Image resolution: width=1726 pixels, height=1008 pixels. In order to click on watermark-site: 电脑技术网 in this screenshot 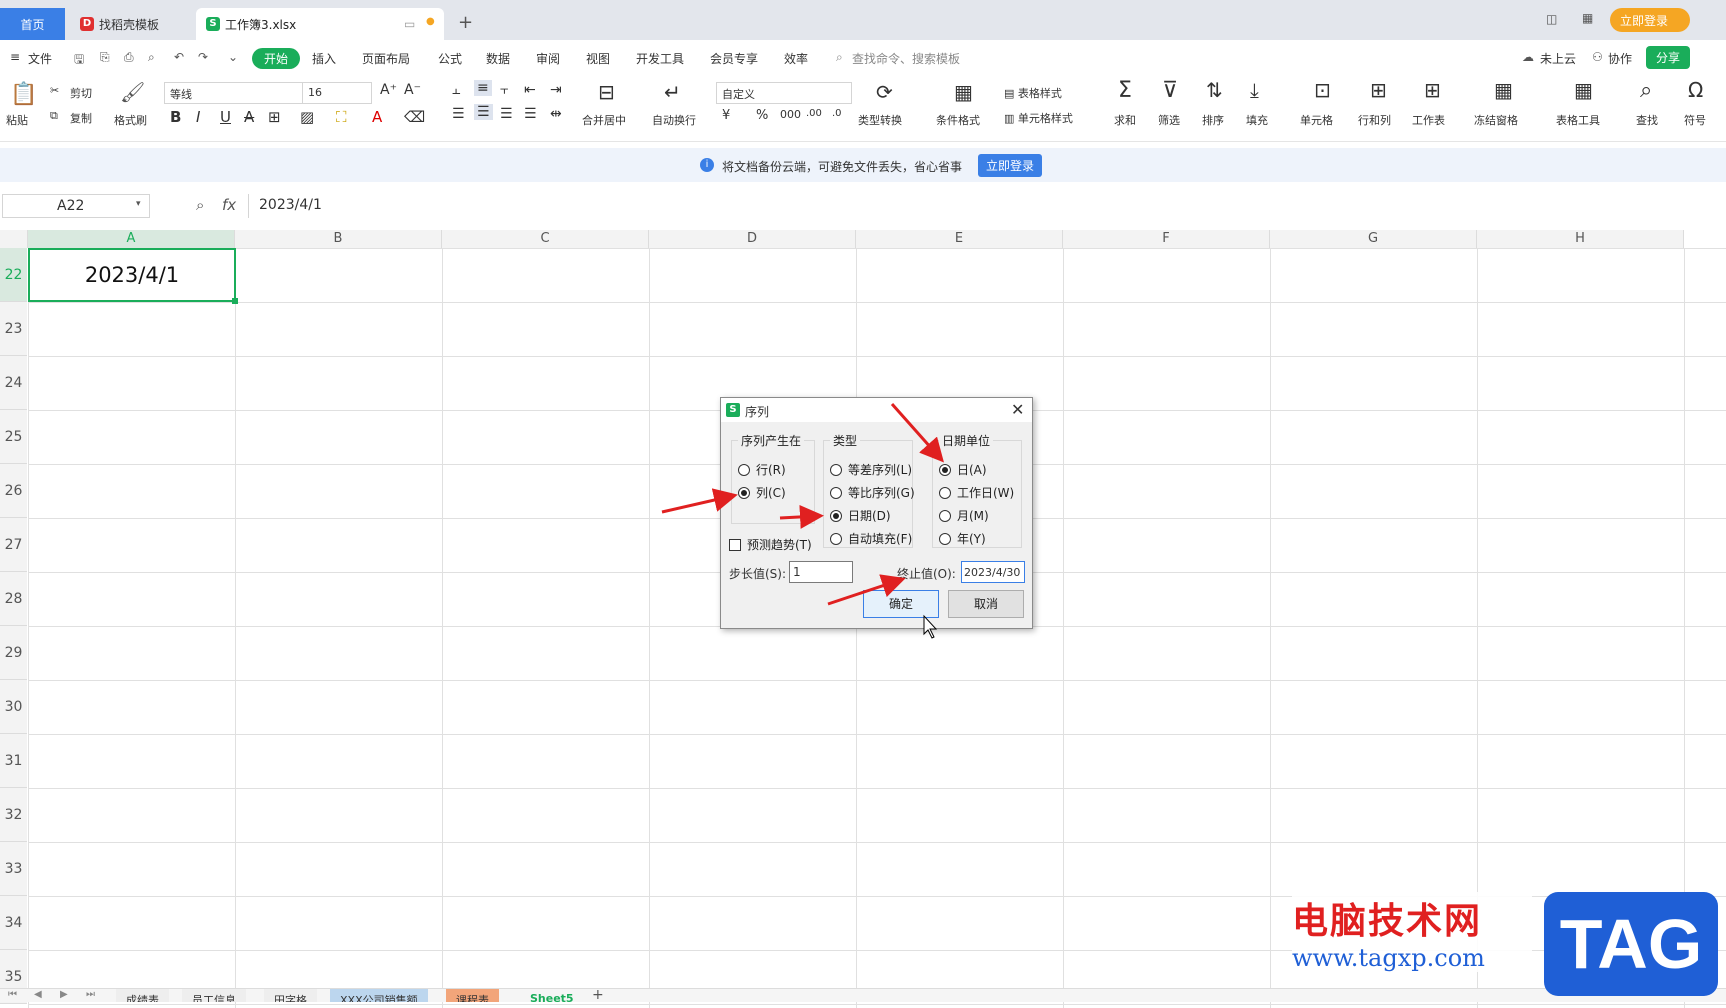, I will do `click(1387, 921)`.